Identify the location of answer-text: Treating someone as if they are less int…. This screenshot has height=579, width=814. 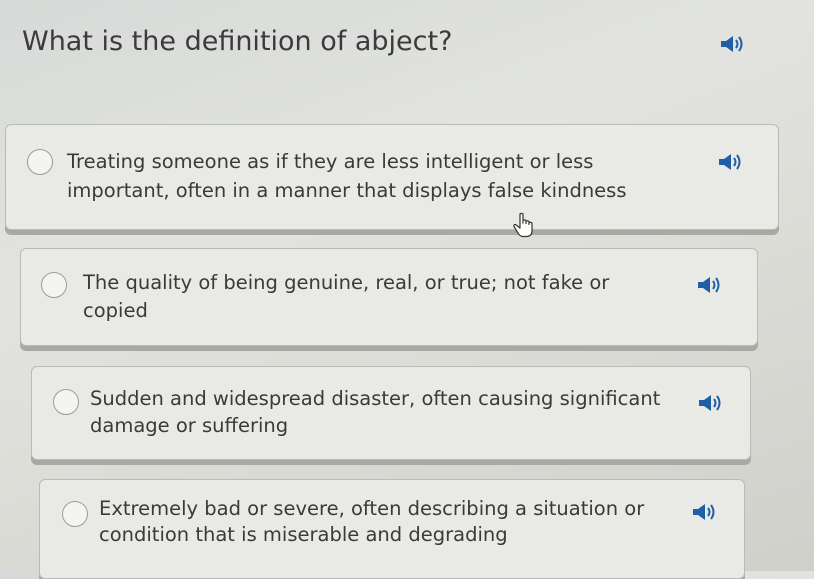
(347, 176).